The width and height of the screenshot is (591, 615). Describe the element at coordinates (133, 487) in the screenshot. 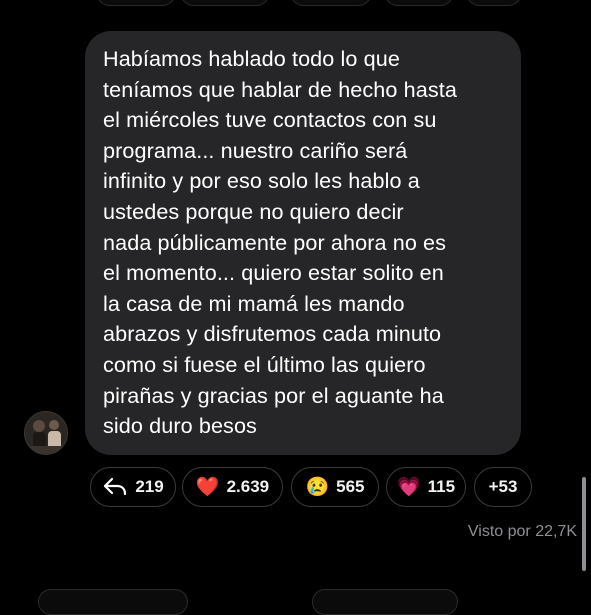

I see `reaction-reply: 219` at that location.